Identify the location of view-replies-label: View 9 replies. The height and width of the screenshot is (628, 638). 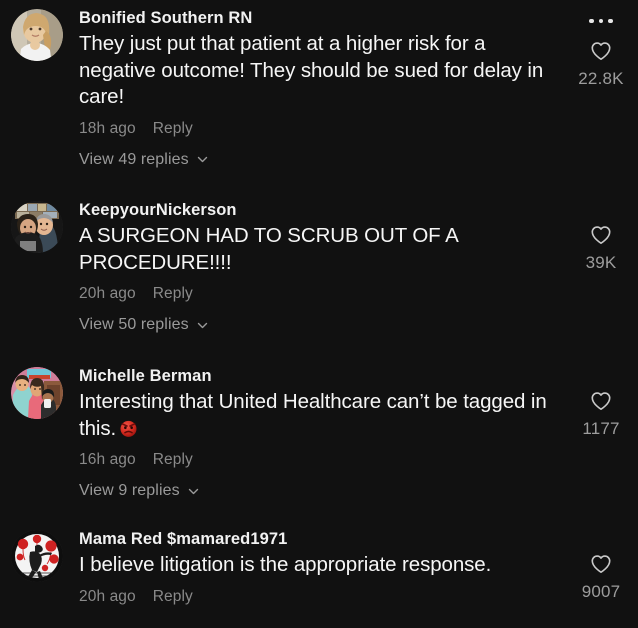
(129, 490).